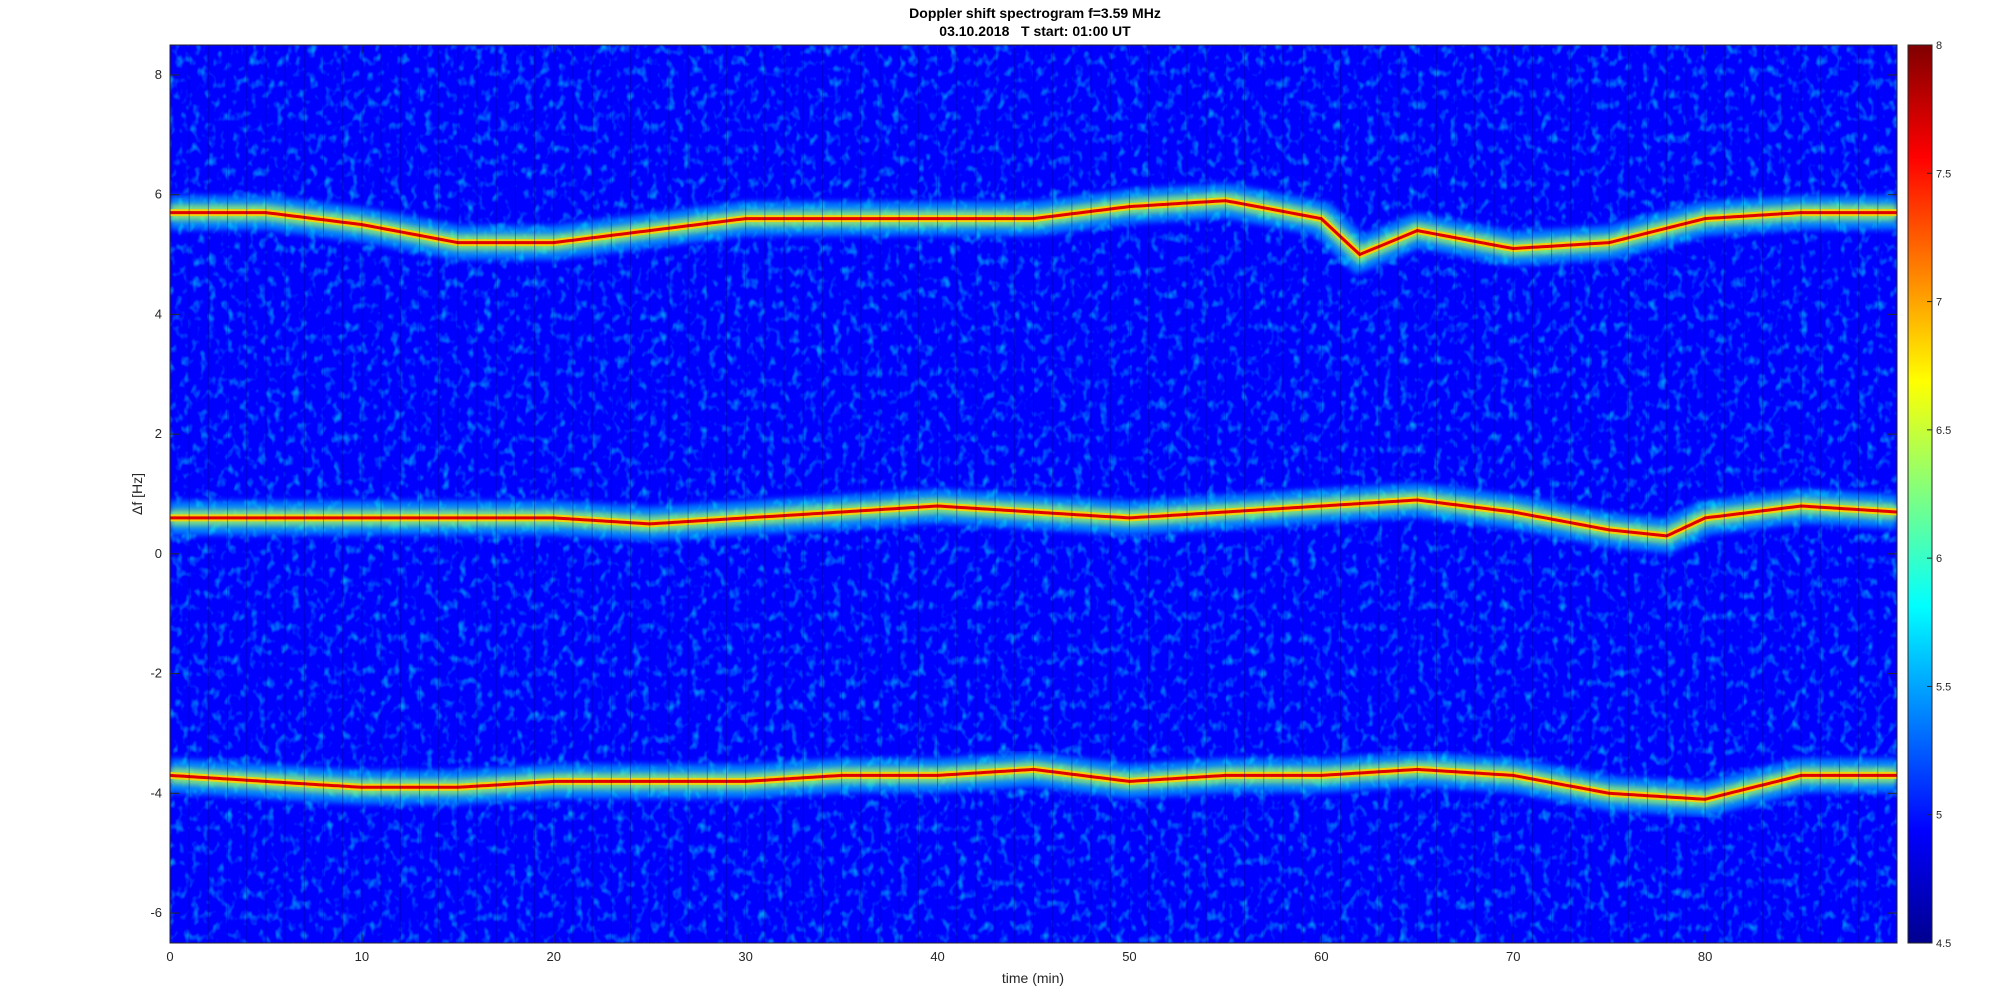  I want to click on colorbar-tick-label: 5, so click(1939, 816).